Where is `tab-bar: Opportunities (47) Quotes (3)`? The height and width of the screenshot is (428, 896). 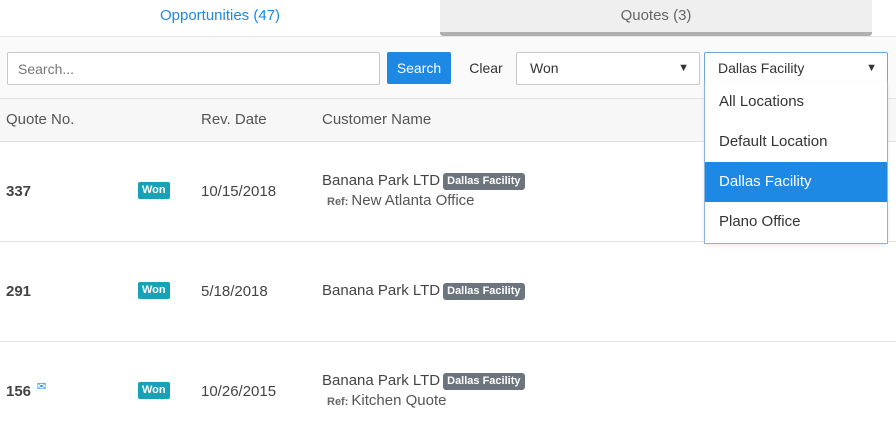 tab-bar: Opportunities (47) Quotes (3) is located at coordinates (448, 18).